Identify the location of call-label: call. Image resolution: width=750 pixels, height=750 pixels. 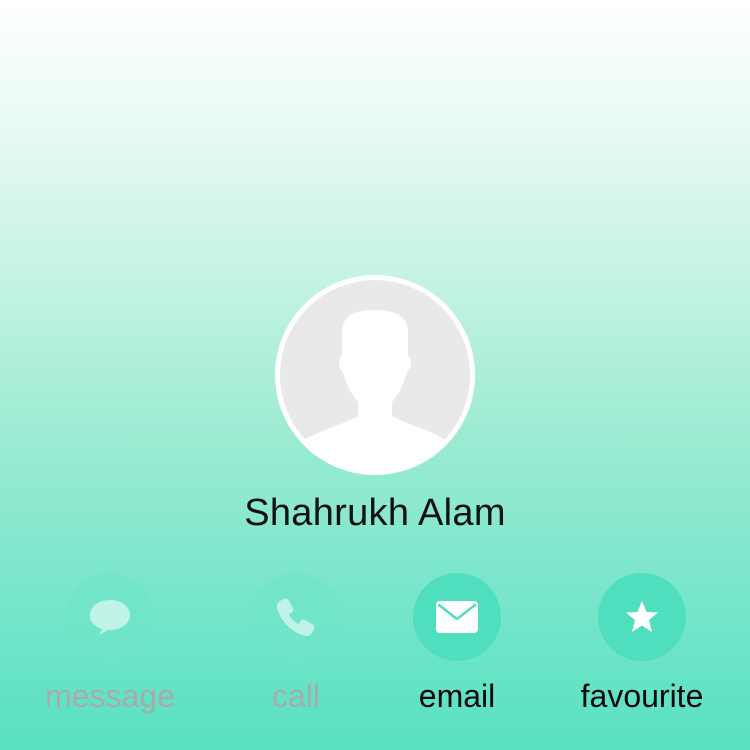
(295, 696).